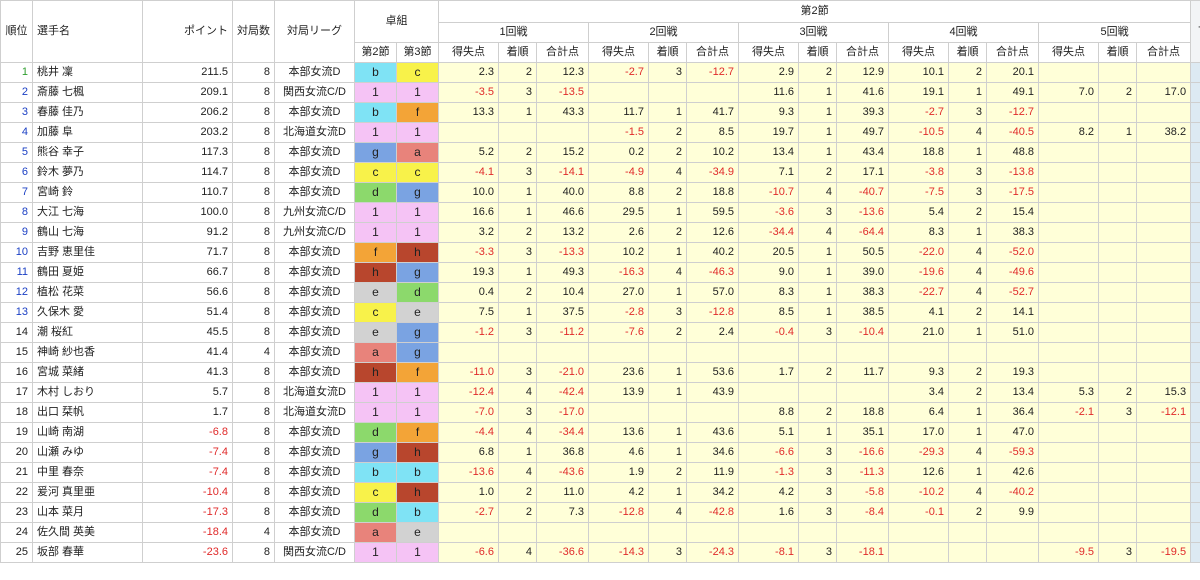 This screenshot has width=1200, height=580. What do you see at coordinates (918, 432) in the screenshot?
I see `round-4-score: 17.0` at bounding box center [918, 432].